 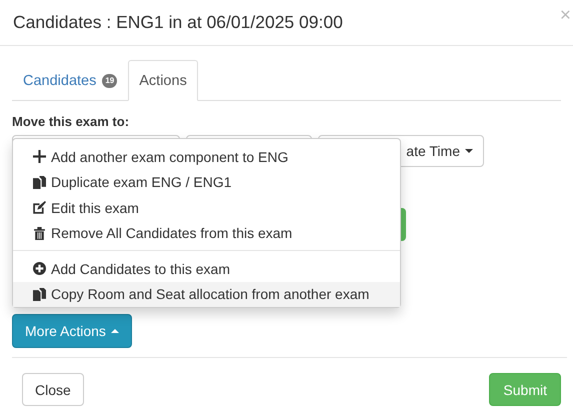 I want to click on tab-label: Actions, so click(x=163, y=80).